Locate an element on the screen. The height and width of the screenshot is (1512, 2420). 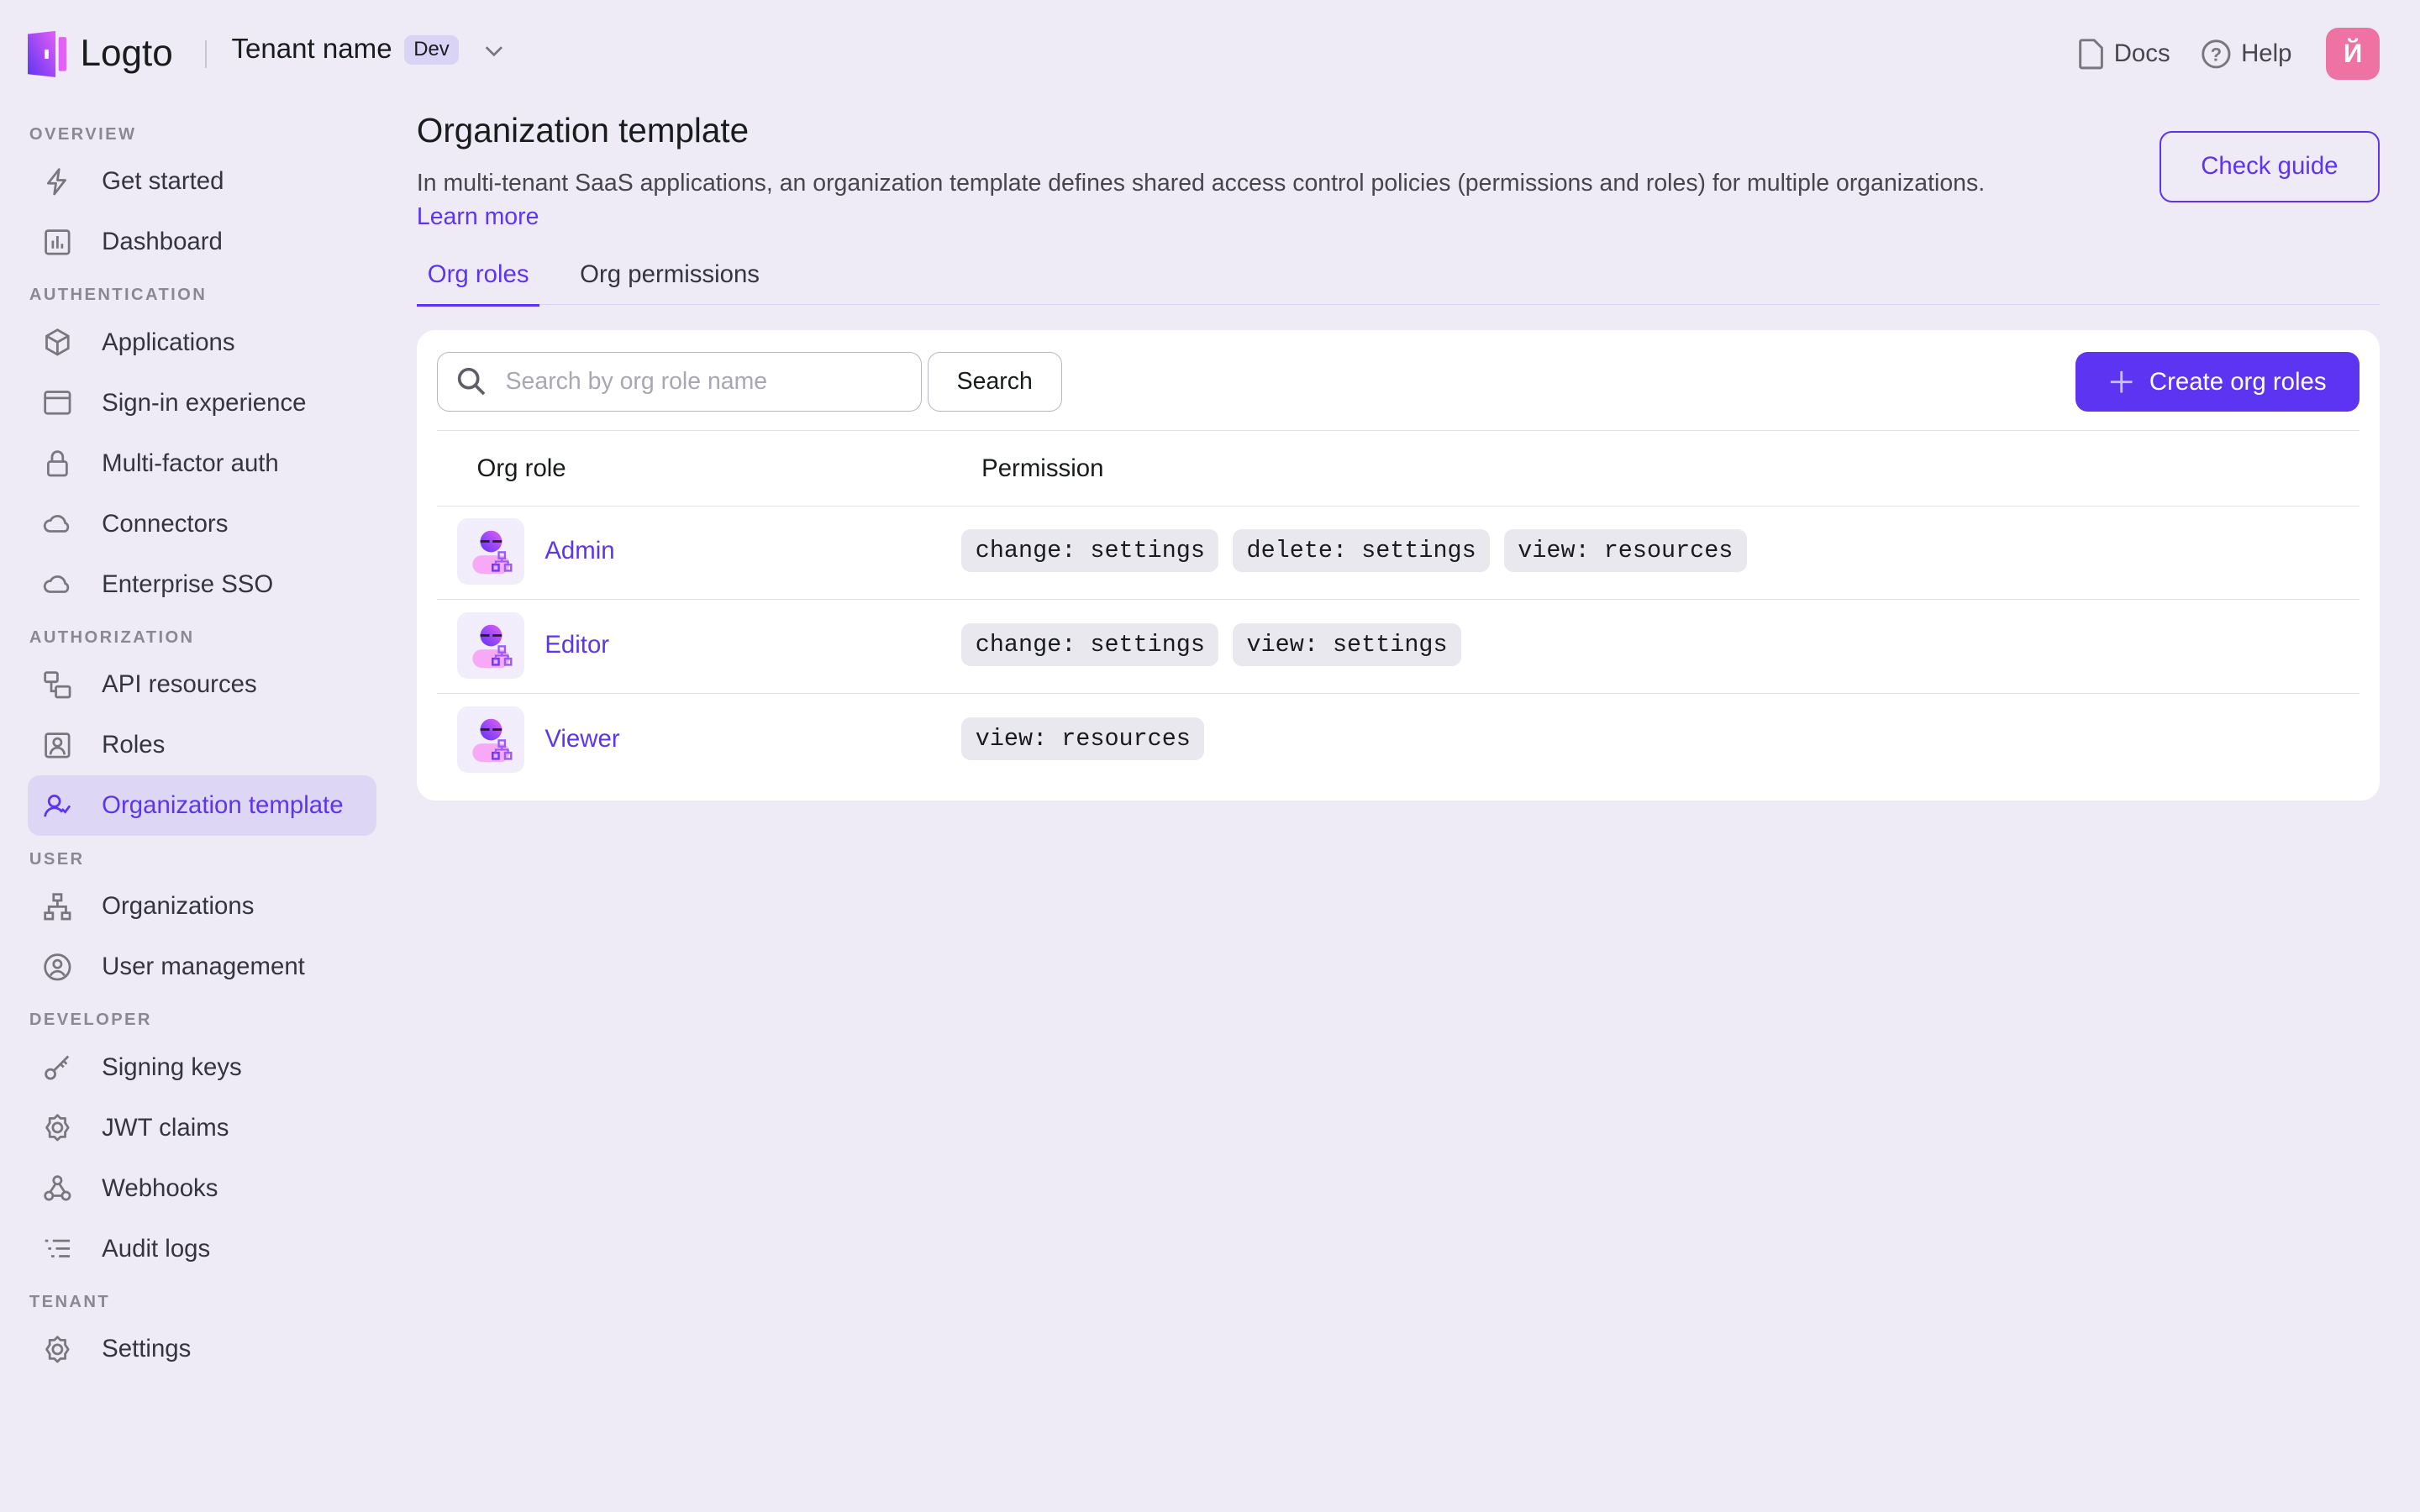
sidebar-item-label: Settings is located at coordinates (147, 1349).